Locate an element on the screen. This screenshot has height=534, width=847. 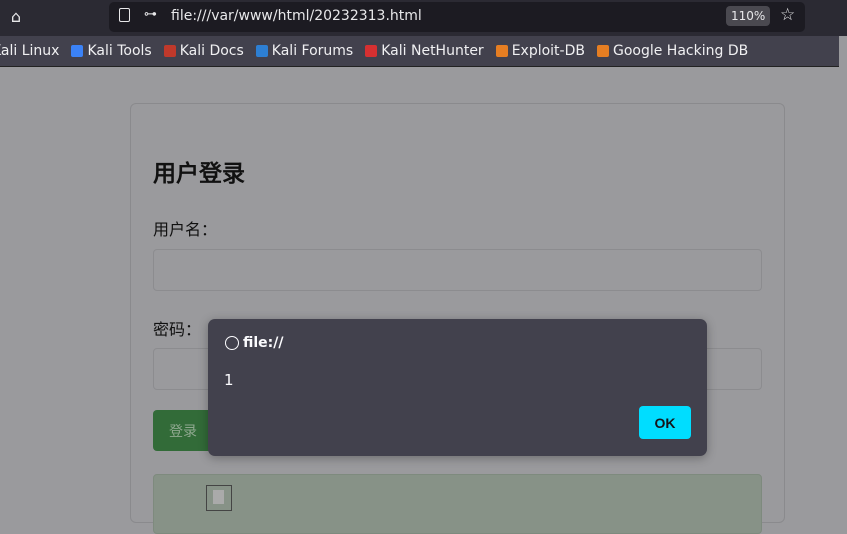
star-icon: ☆ is located at coordinates (787, 15).